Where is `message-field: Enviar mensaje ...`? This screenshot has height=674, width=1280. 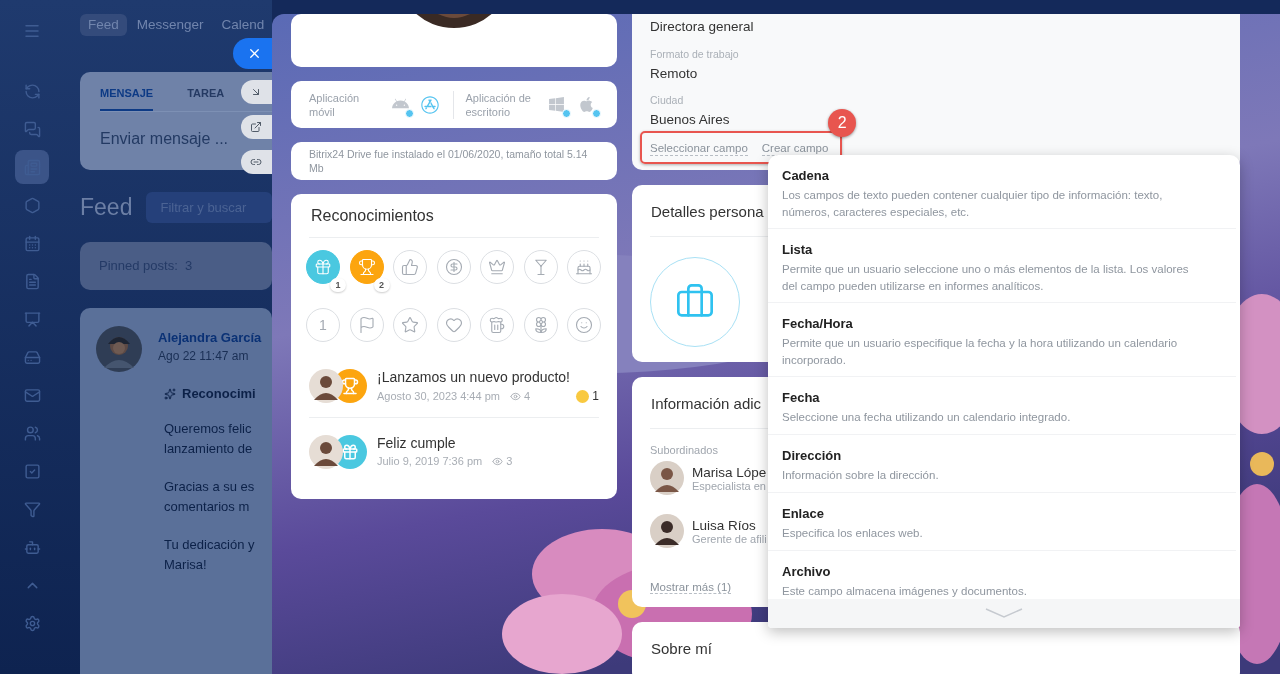
message-field: Enviar mensaje ... is located at coordinates (186, 139).